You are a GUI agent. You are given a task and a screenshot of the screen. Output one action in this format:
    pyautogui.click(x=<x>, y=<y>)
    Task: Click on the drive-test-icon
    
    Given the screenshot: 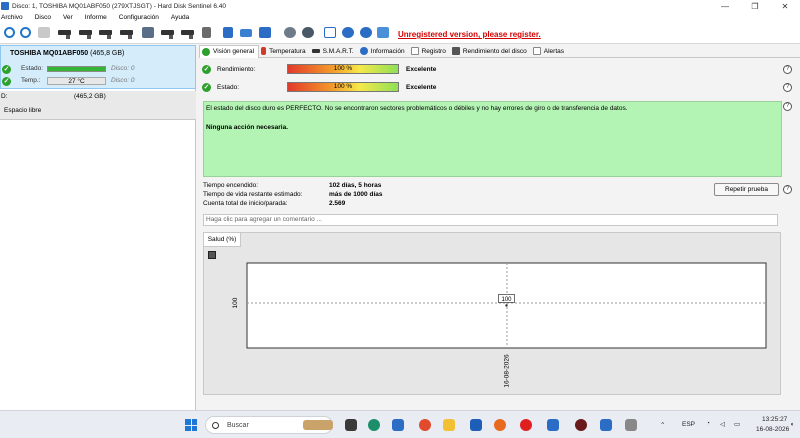 What is the action you would take?
    pyautogui.click(x=147, y=32)
    